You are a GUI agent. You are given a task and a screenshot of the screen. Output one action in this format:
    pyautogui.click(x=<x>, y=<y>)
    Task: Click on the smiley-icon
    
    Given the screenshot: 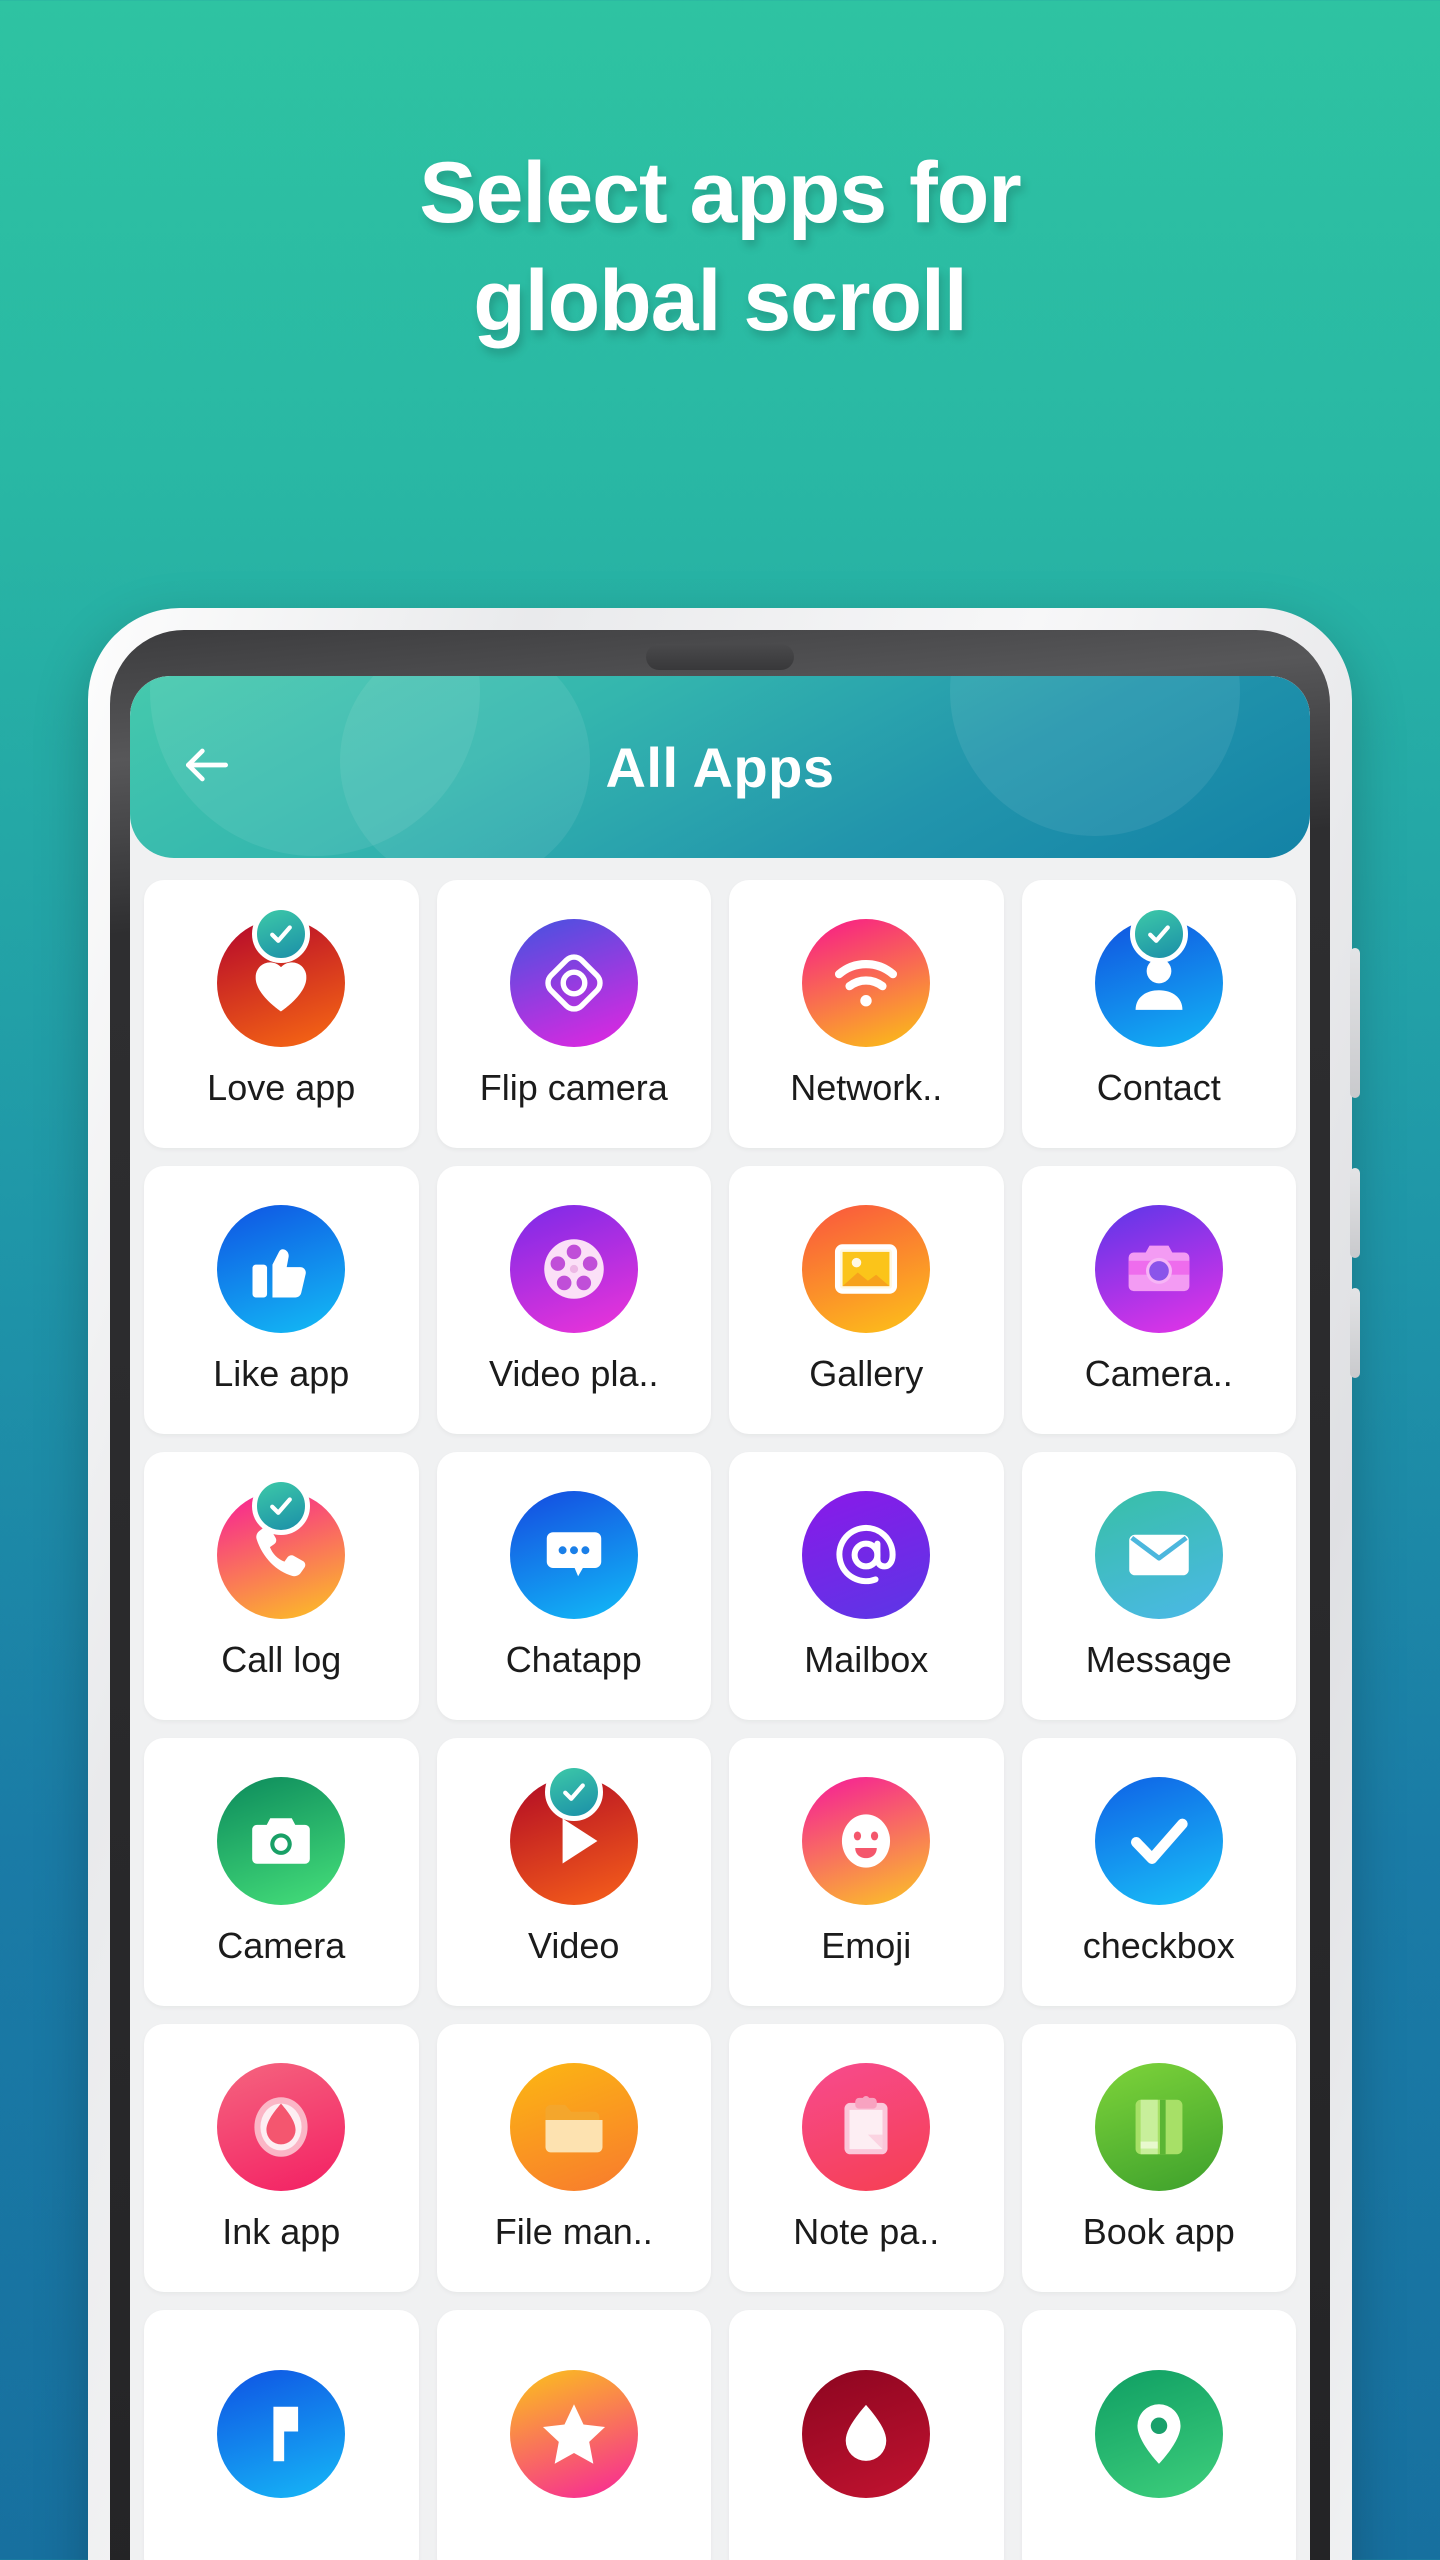 What is the action you would take?
    pyautogui.click(x=866, y=1841)
    